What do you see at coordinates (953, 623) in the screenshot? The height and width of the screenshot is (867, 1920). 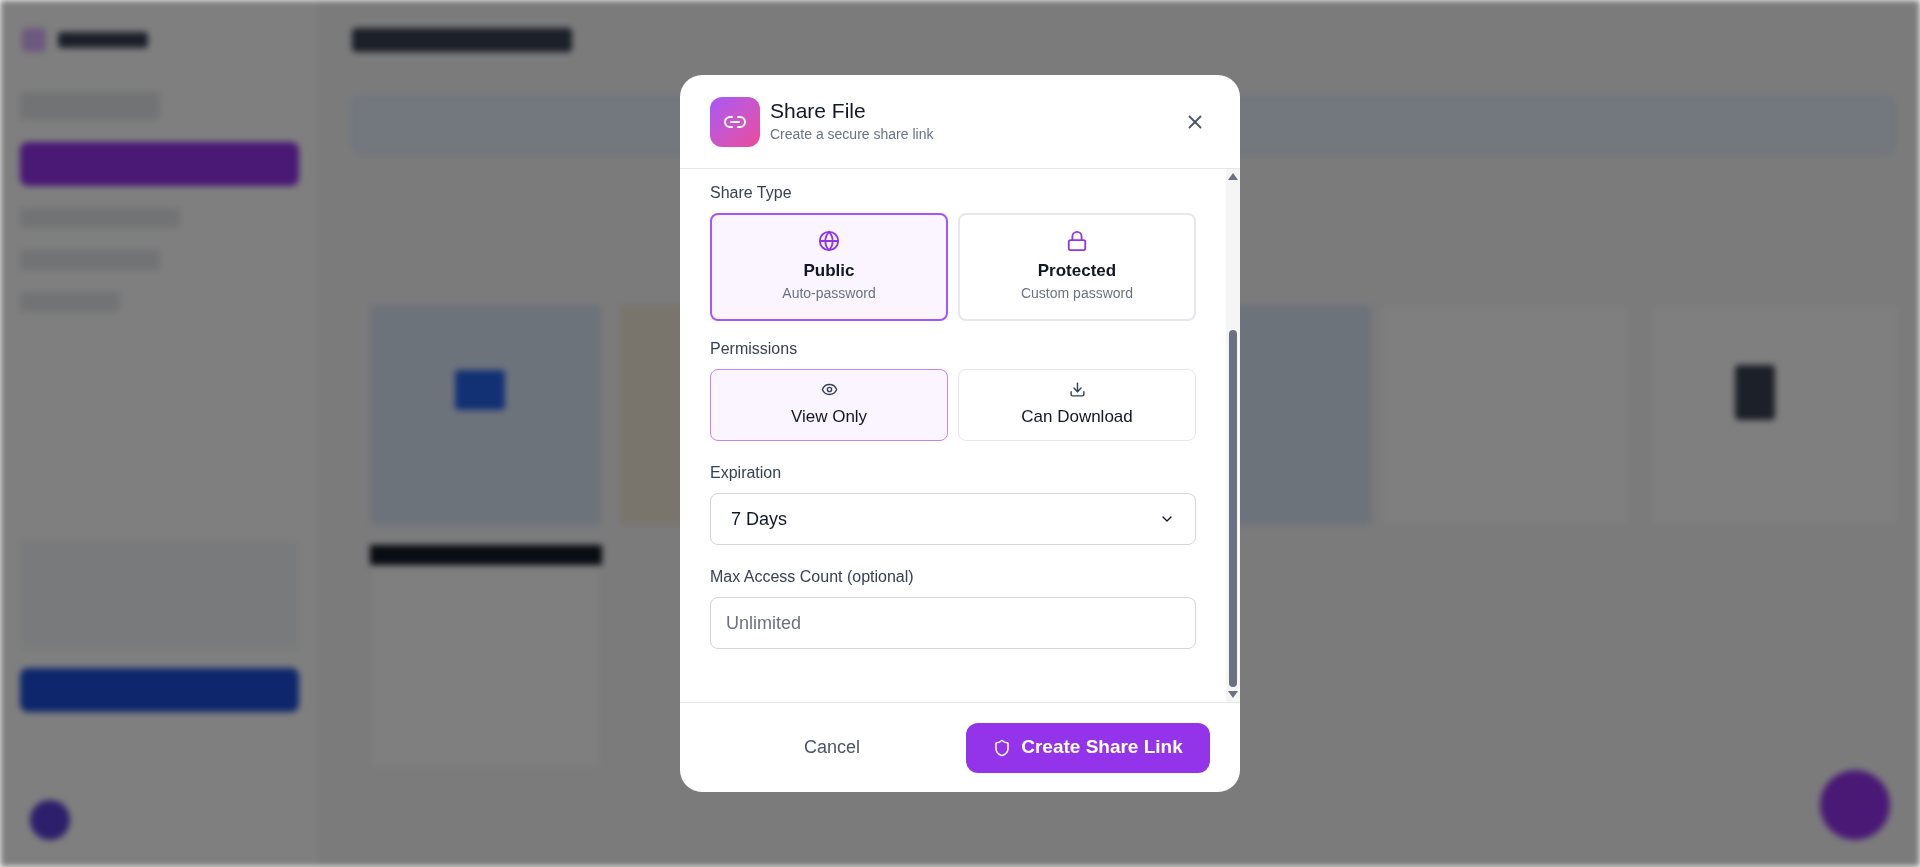 I see `max-access-field: Unlimited` at bounding box center [953, 623].